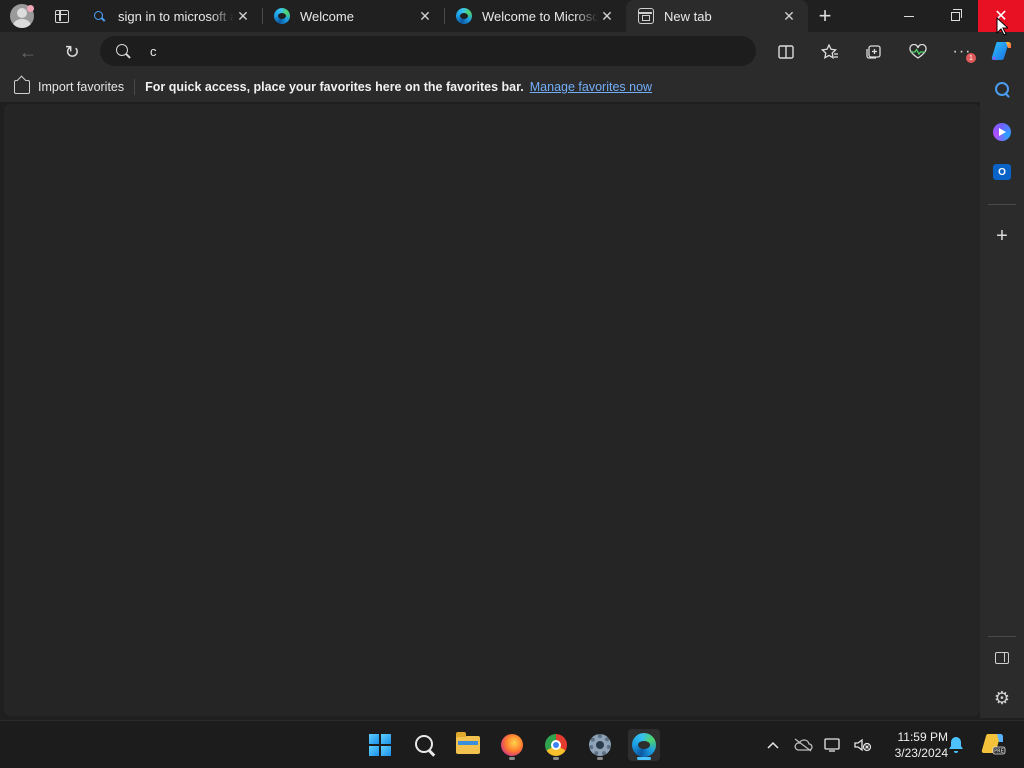  I want to click on file-explorer-button, so click(468, 745).